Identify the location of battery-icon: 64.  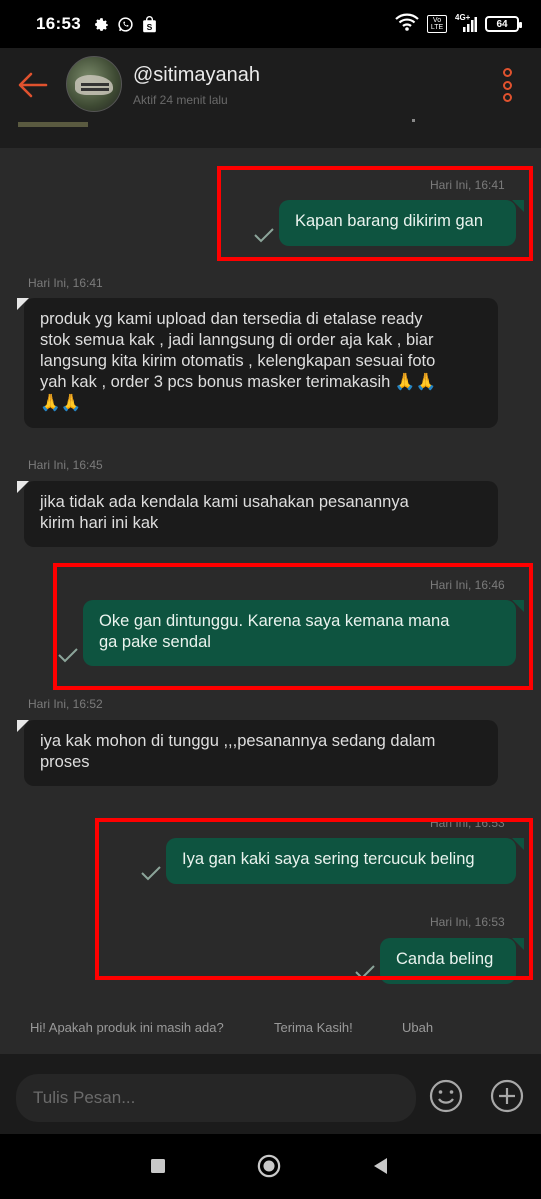
(503, 24).